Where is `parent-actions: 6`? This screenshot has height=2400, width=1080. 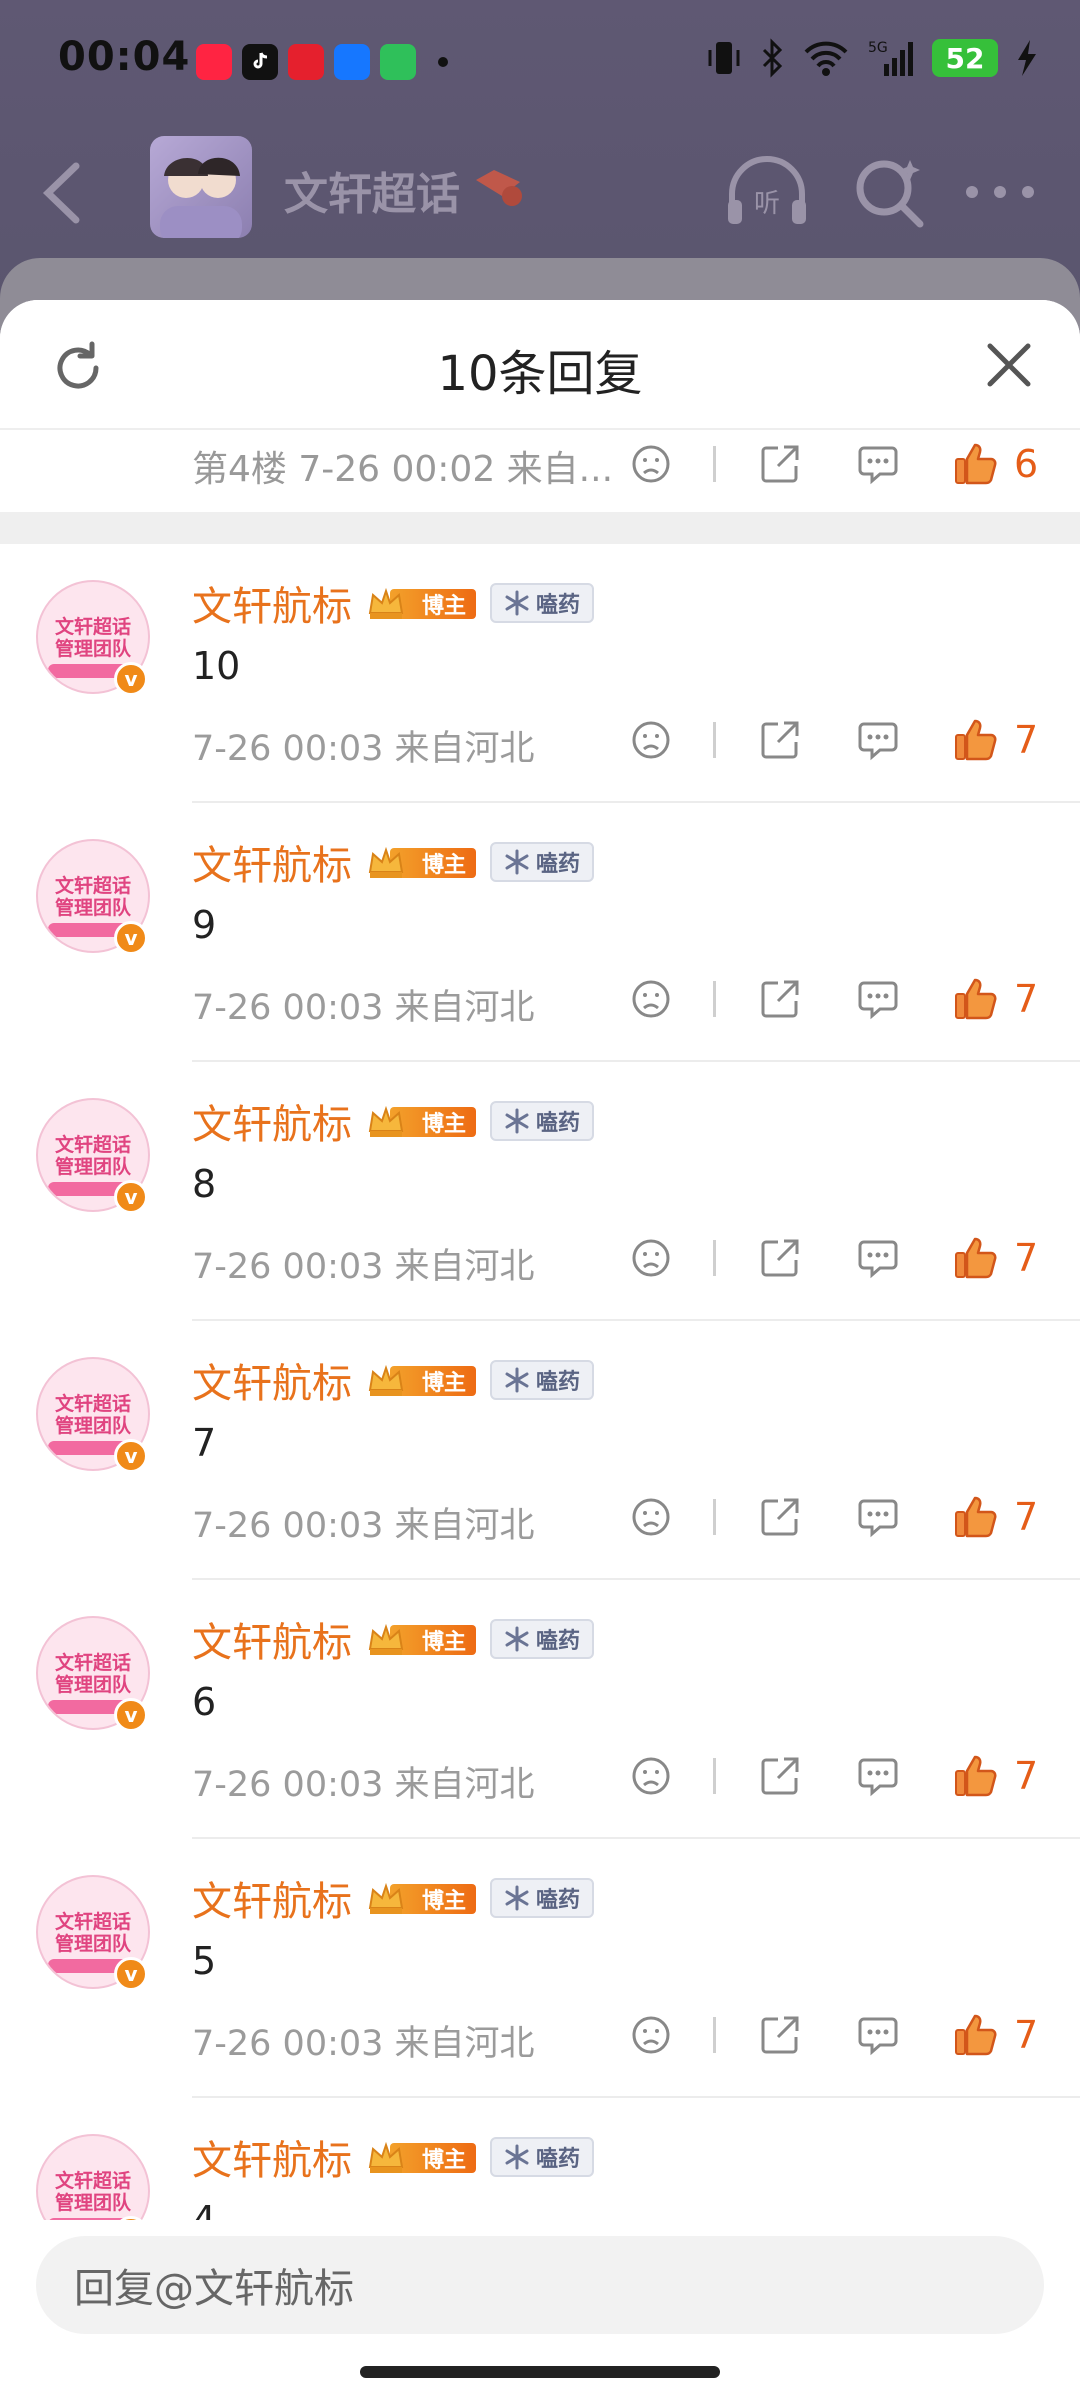 parent-actions: 6 is located at coordinates (835, 464).